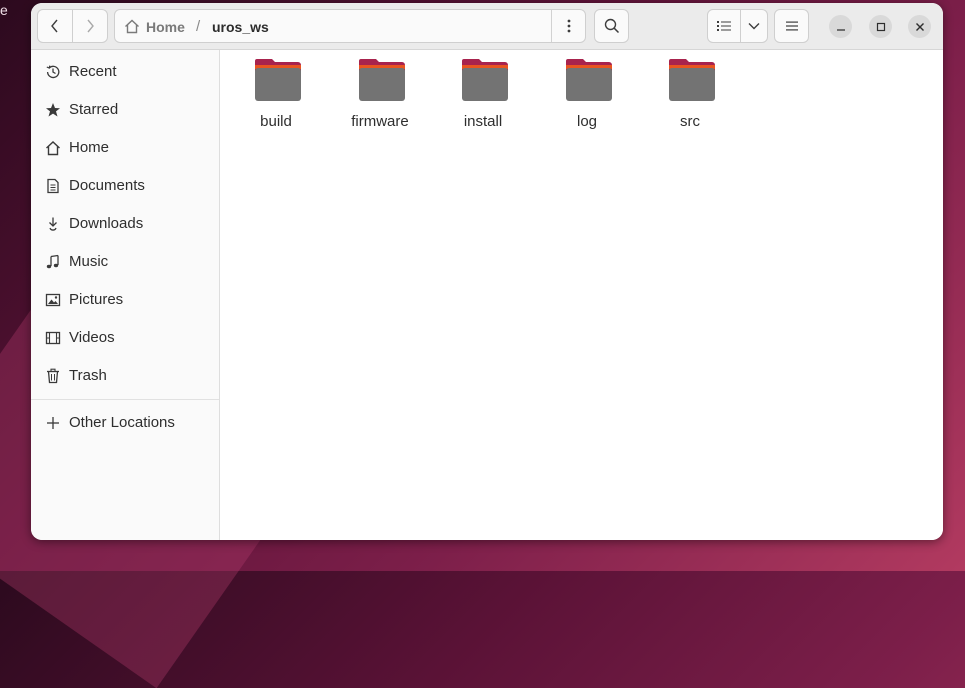 This screenshot has width=965, height=688. I want to click on view-buttons, so click(737, 26).